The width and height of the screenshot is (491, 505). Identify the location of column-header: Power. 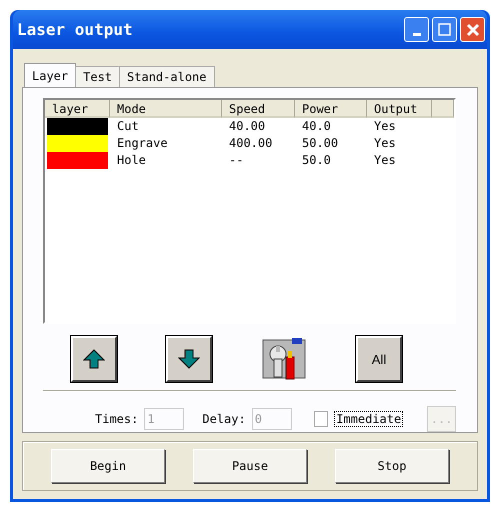
(331, 109).